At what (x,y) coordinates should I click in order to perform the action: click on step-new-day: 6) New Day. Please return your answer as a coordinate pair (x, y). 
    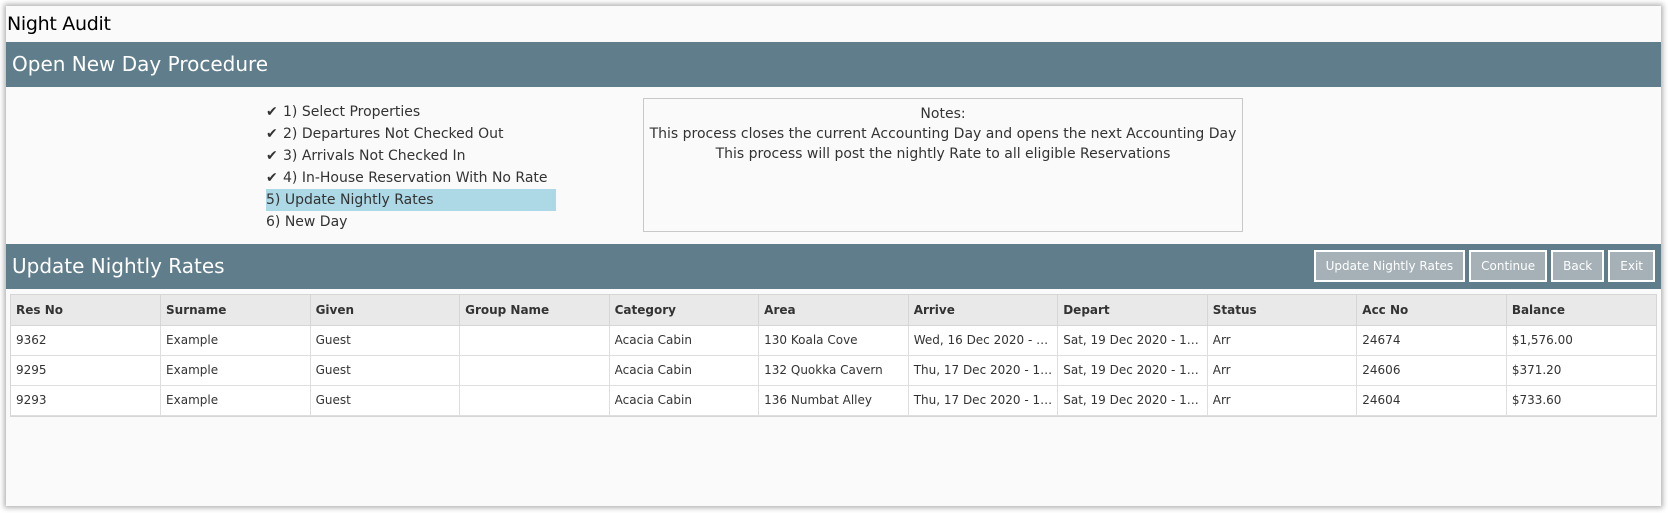
    Looking at the image, I should click on (411, 222).